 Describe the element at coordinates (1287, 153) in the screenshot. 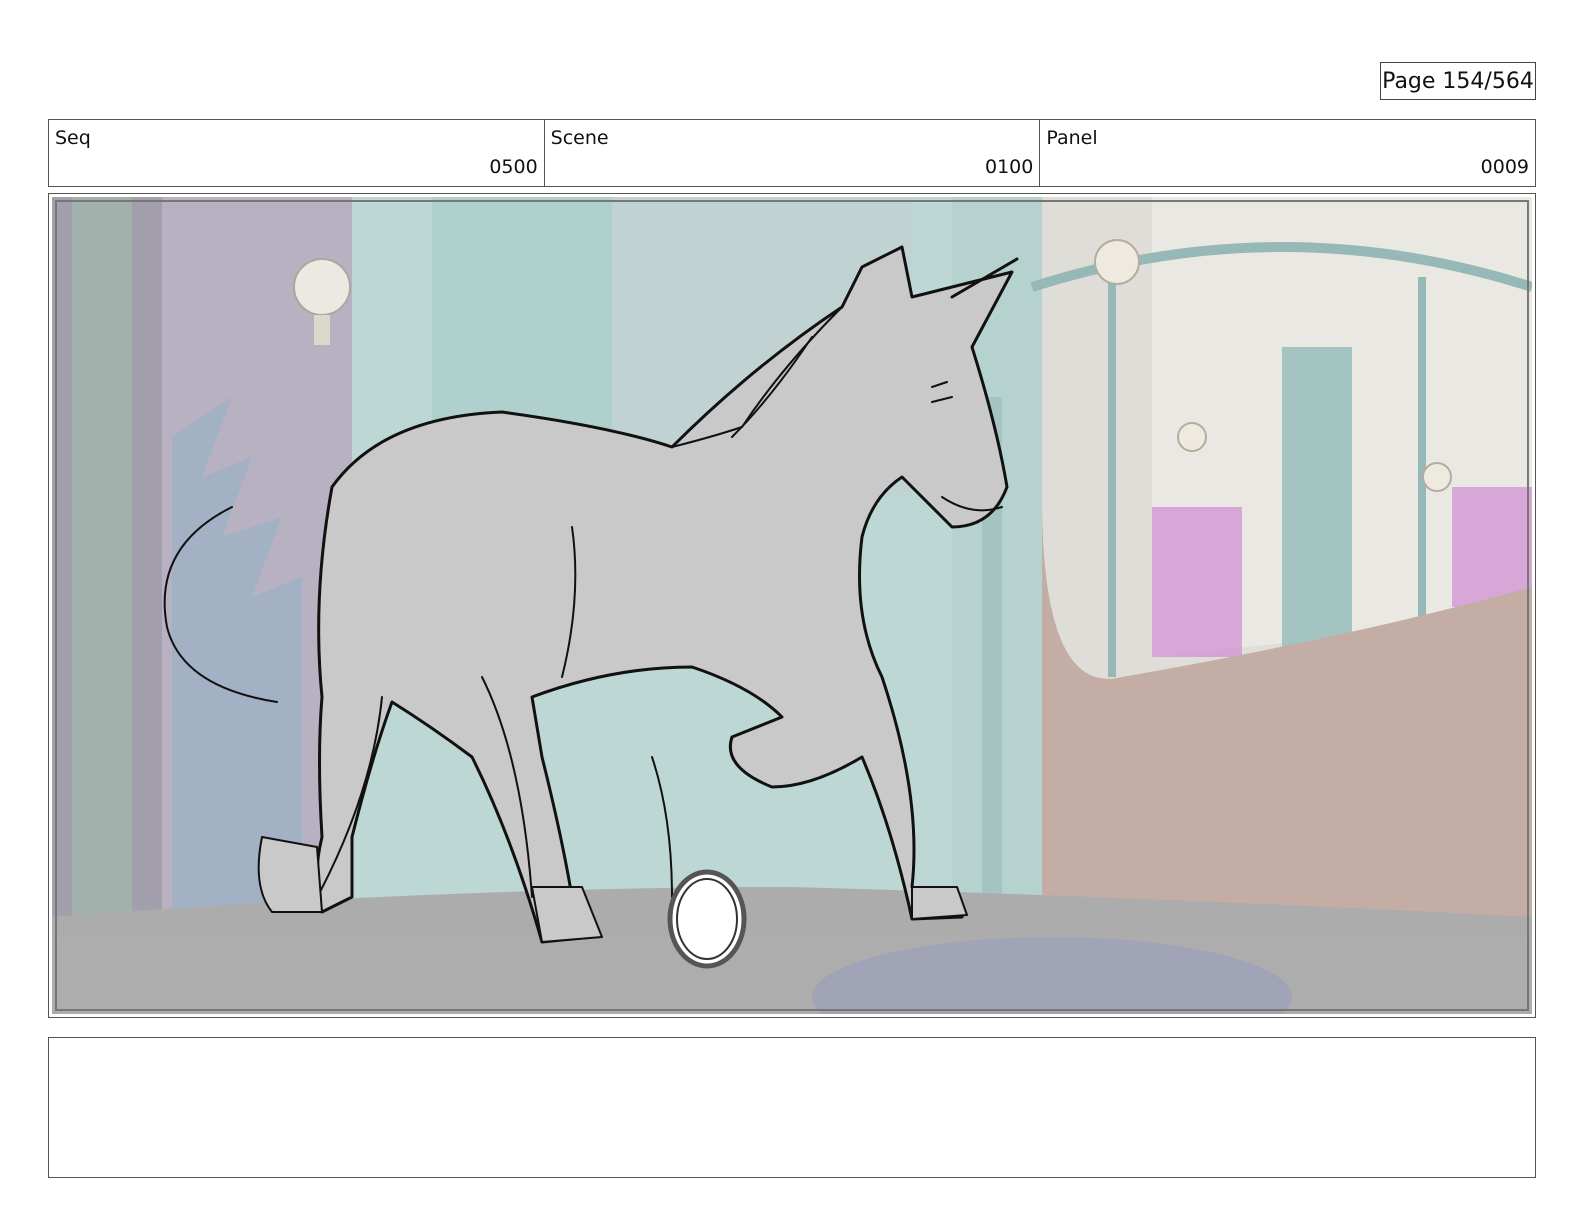

I see `panel-cell: Panel 0009` at that location.